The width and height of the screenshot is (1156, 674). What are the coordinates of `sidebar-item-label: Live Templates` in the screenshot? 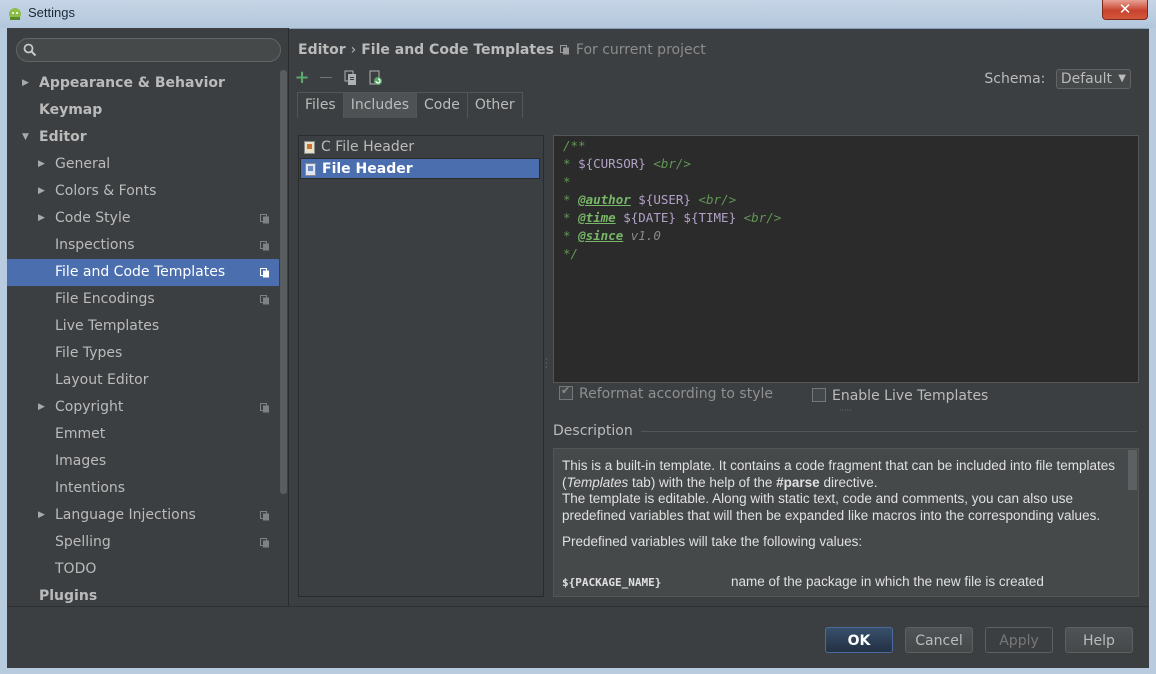 It's located at (107, 326).